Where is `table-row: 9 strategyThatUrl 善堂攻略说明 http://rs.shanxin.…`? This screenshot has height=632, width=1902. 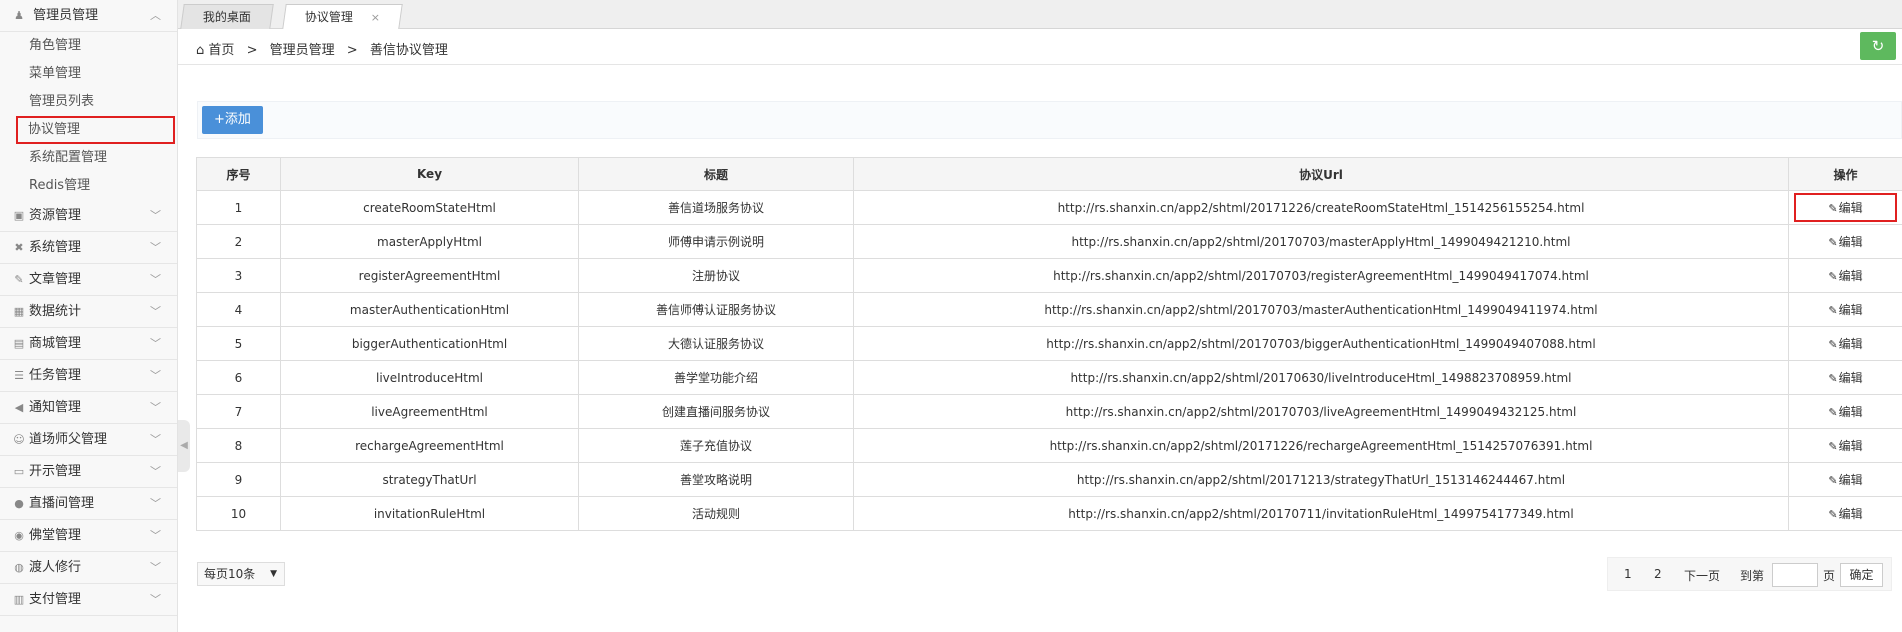 table-row: 9 strategyThatUrl 善堂攻略说明 http://rs.shanxin.… is located at coordinates (1049, 479).